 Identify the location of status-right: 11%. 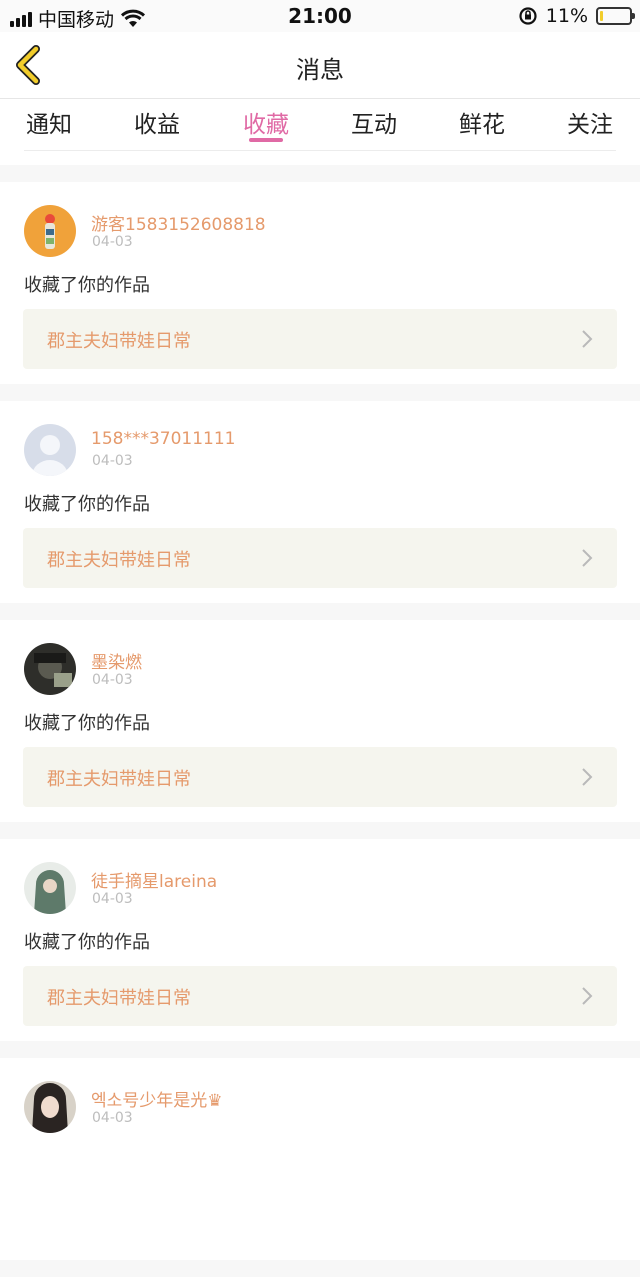
(576, 16).